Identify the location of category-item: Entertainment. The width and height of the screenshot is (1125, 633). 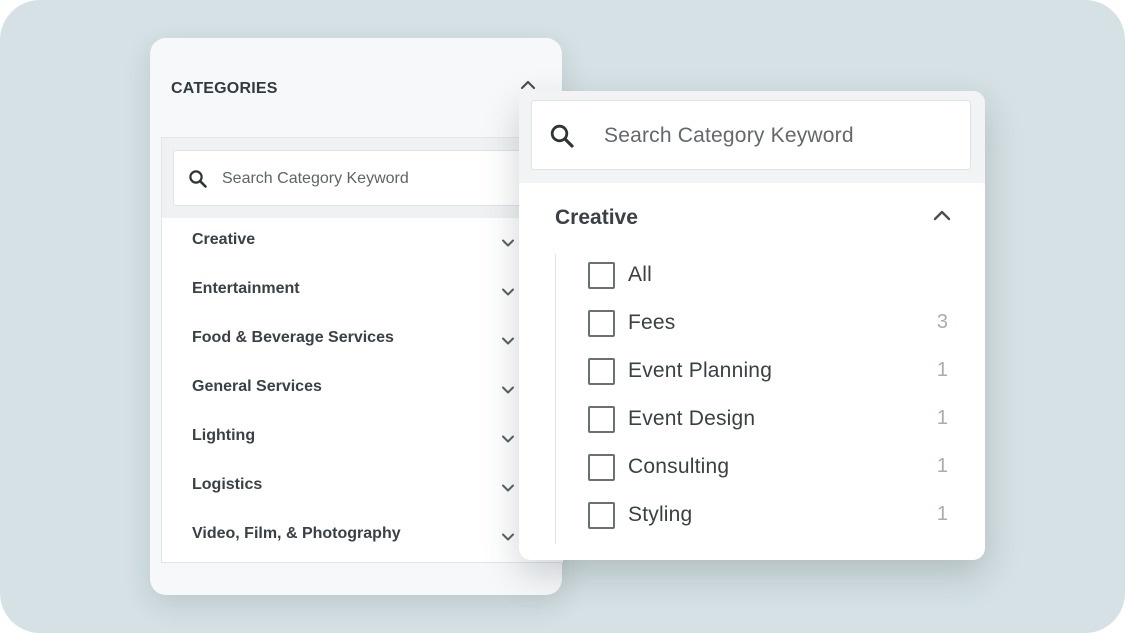
(362, 291).